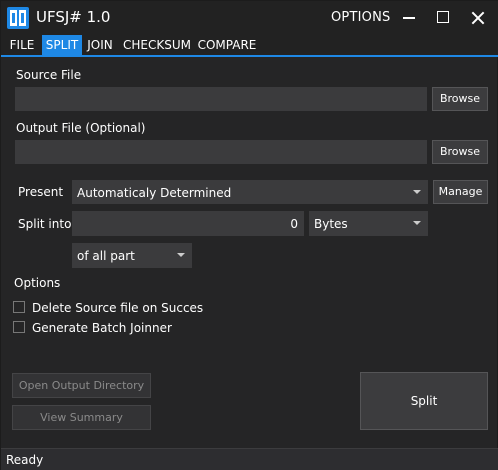 The width and height of the screenshot is (498, 470). I want to click on menu-join: JOIN, so click(100, 45).